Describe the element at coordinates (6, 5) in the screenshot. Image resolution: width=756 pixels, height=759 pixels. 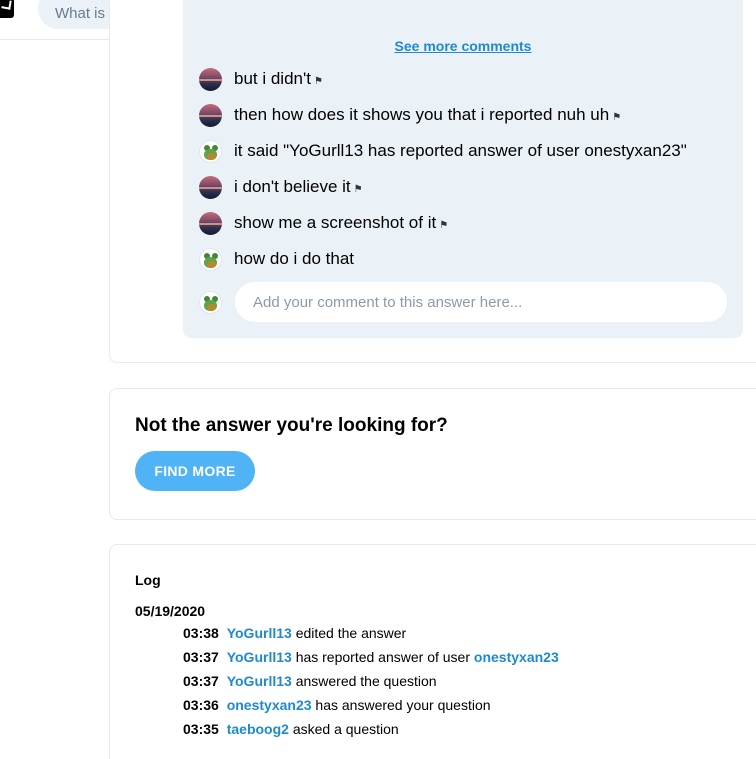
I see `logo-mark-icon` at that location.